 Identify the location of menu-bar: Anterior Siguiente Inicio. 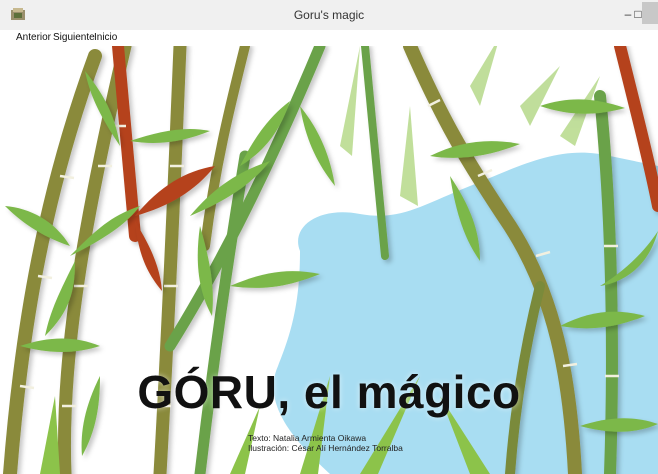
(329, 38).